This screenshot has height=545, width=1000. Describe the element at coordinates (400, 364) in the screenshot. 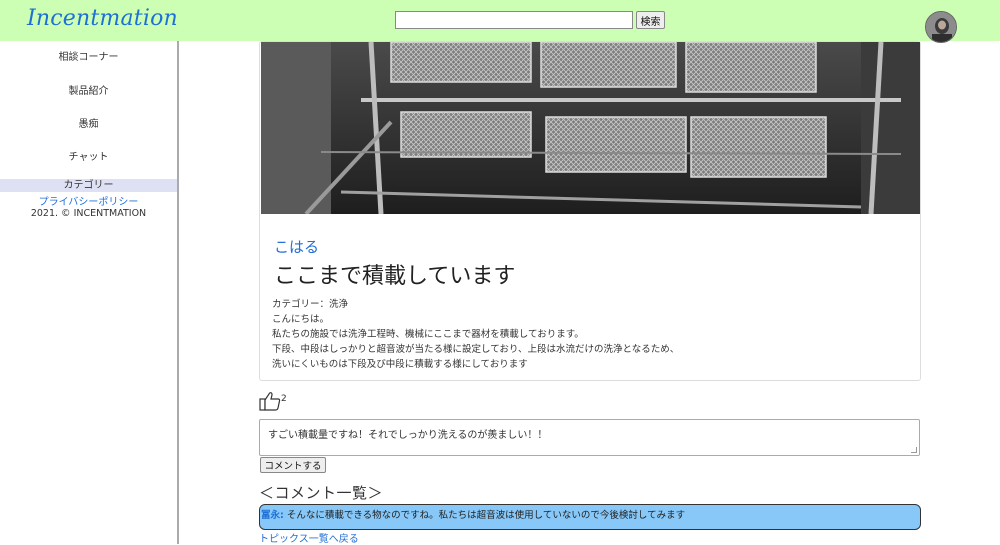

I see `post-body-line: 洗いにくいものは下段及び中段に積載する様にしております` at that location.